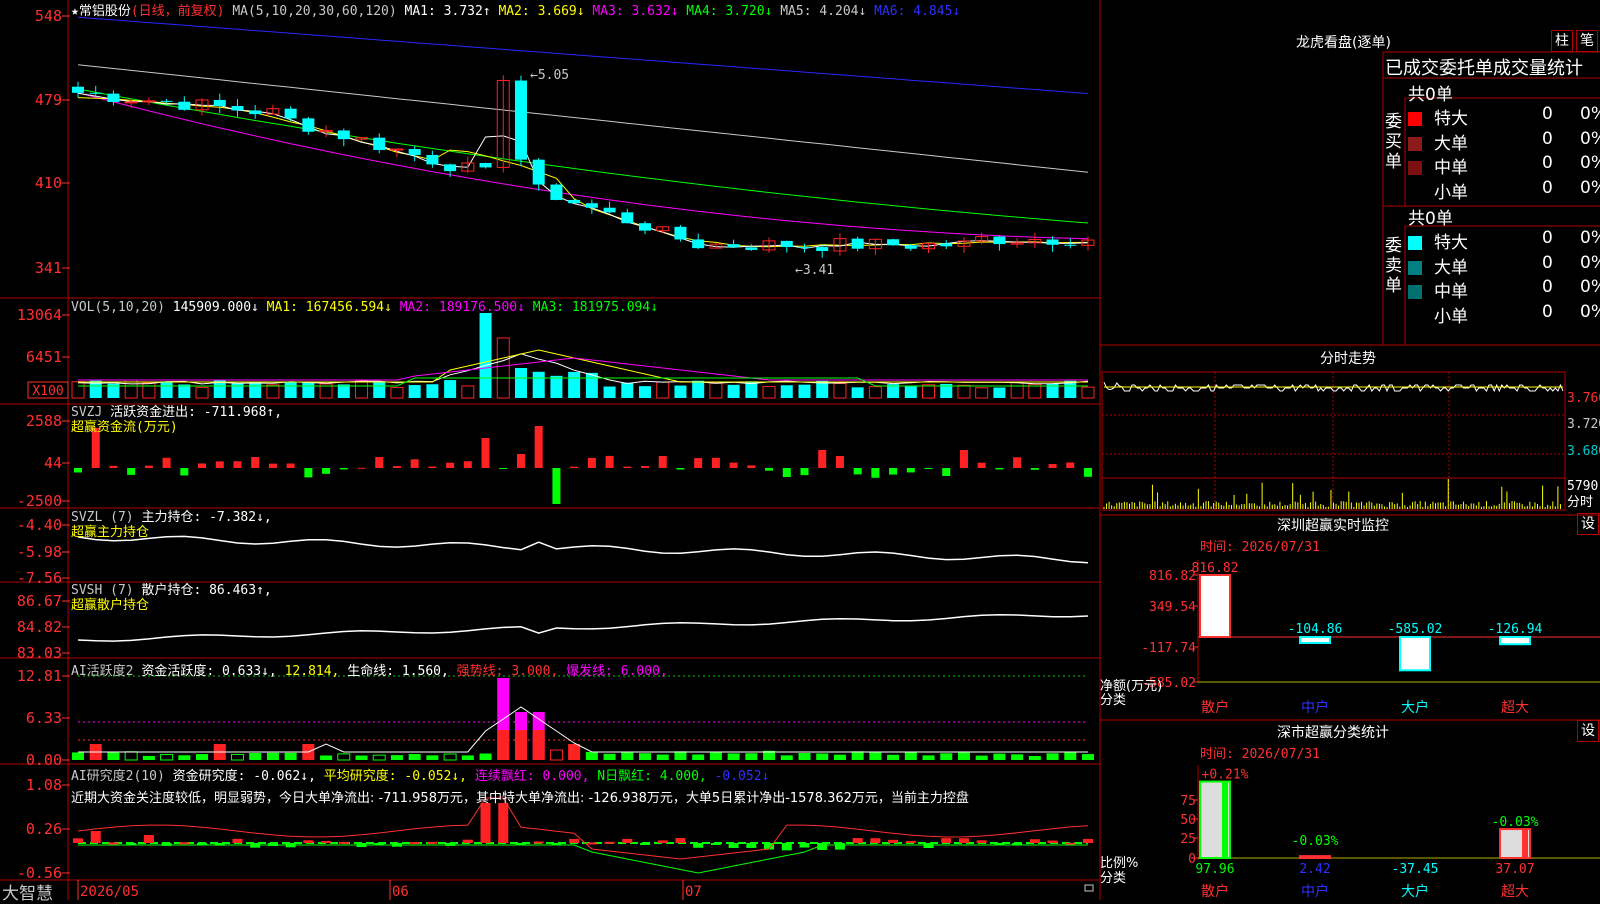 This screenshot has height=904, width=1600. What do you see at coordinates (105, 11) in the screenshot?
I see `stock-name: 常铝股份` at bounding box center [105, 11].